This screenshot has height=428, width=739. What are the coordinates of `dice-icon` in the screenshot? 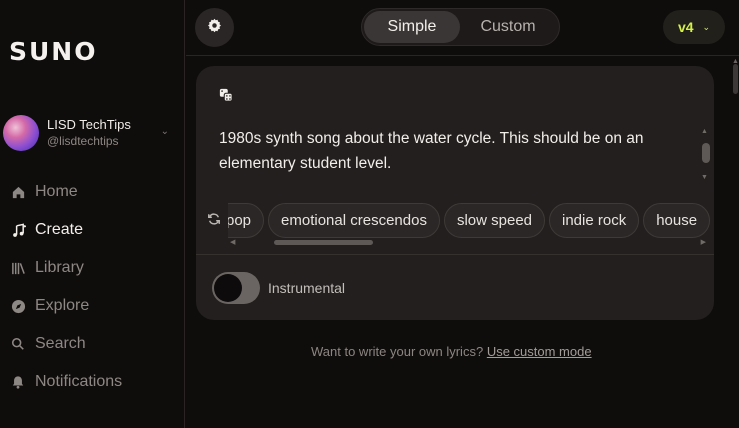 It's located at (226, 97).